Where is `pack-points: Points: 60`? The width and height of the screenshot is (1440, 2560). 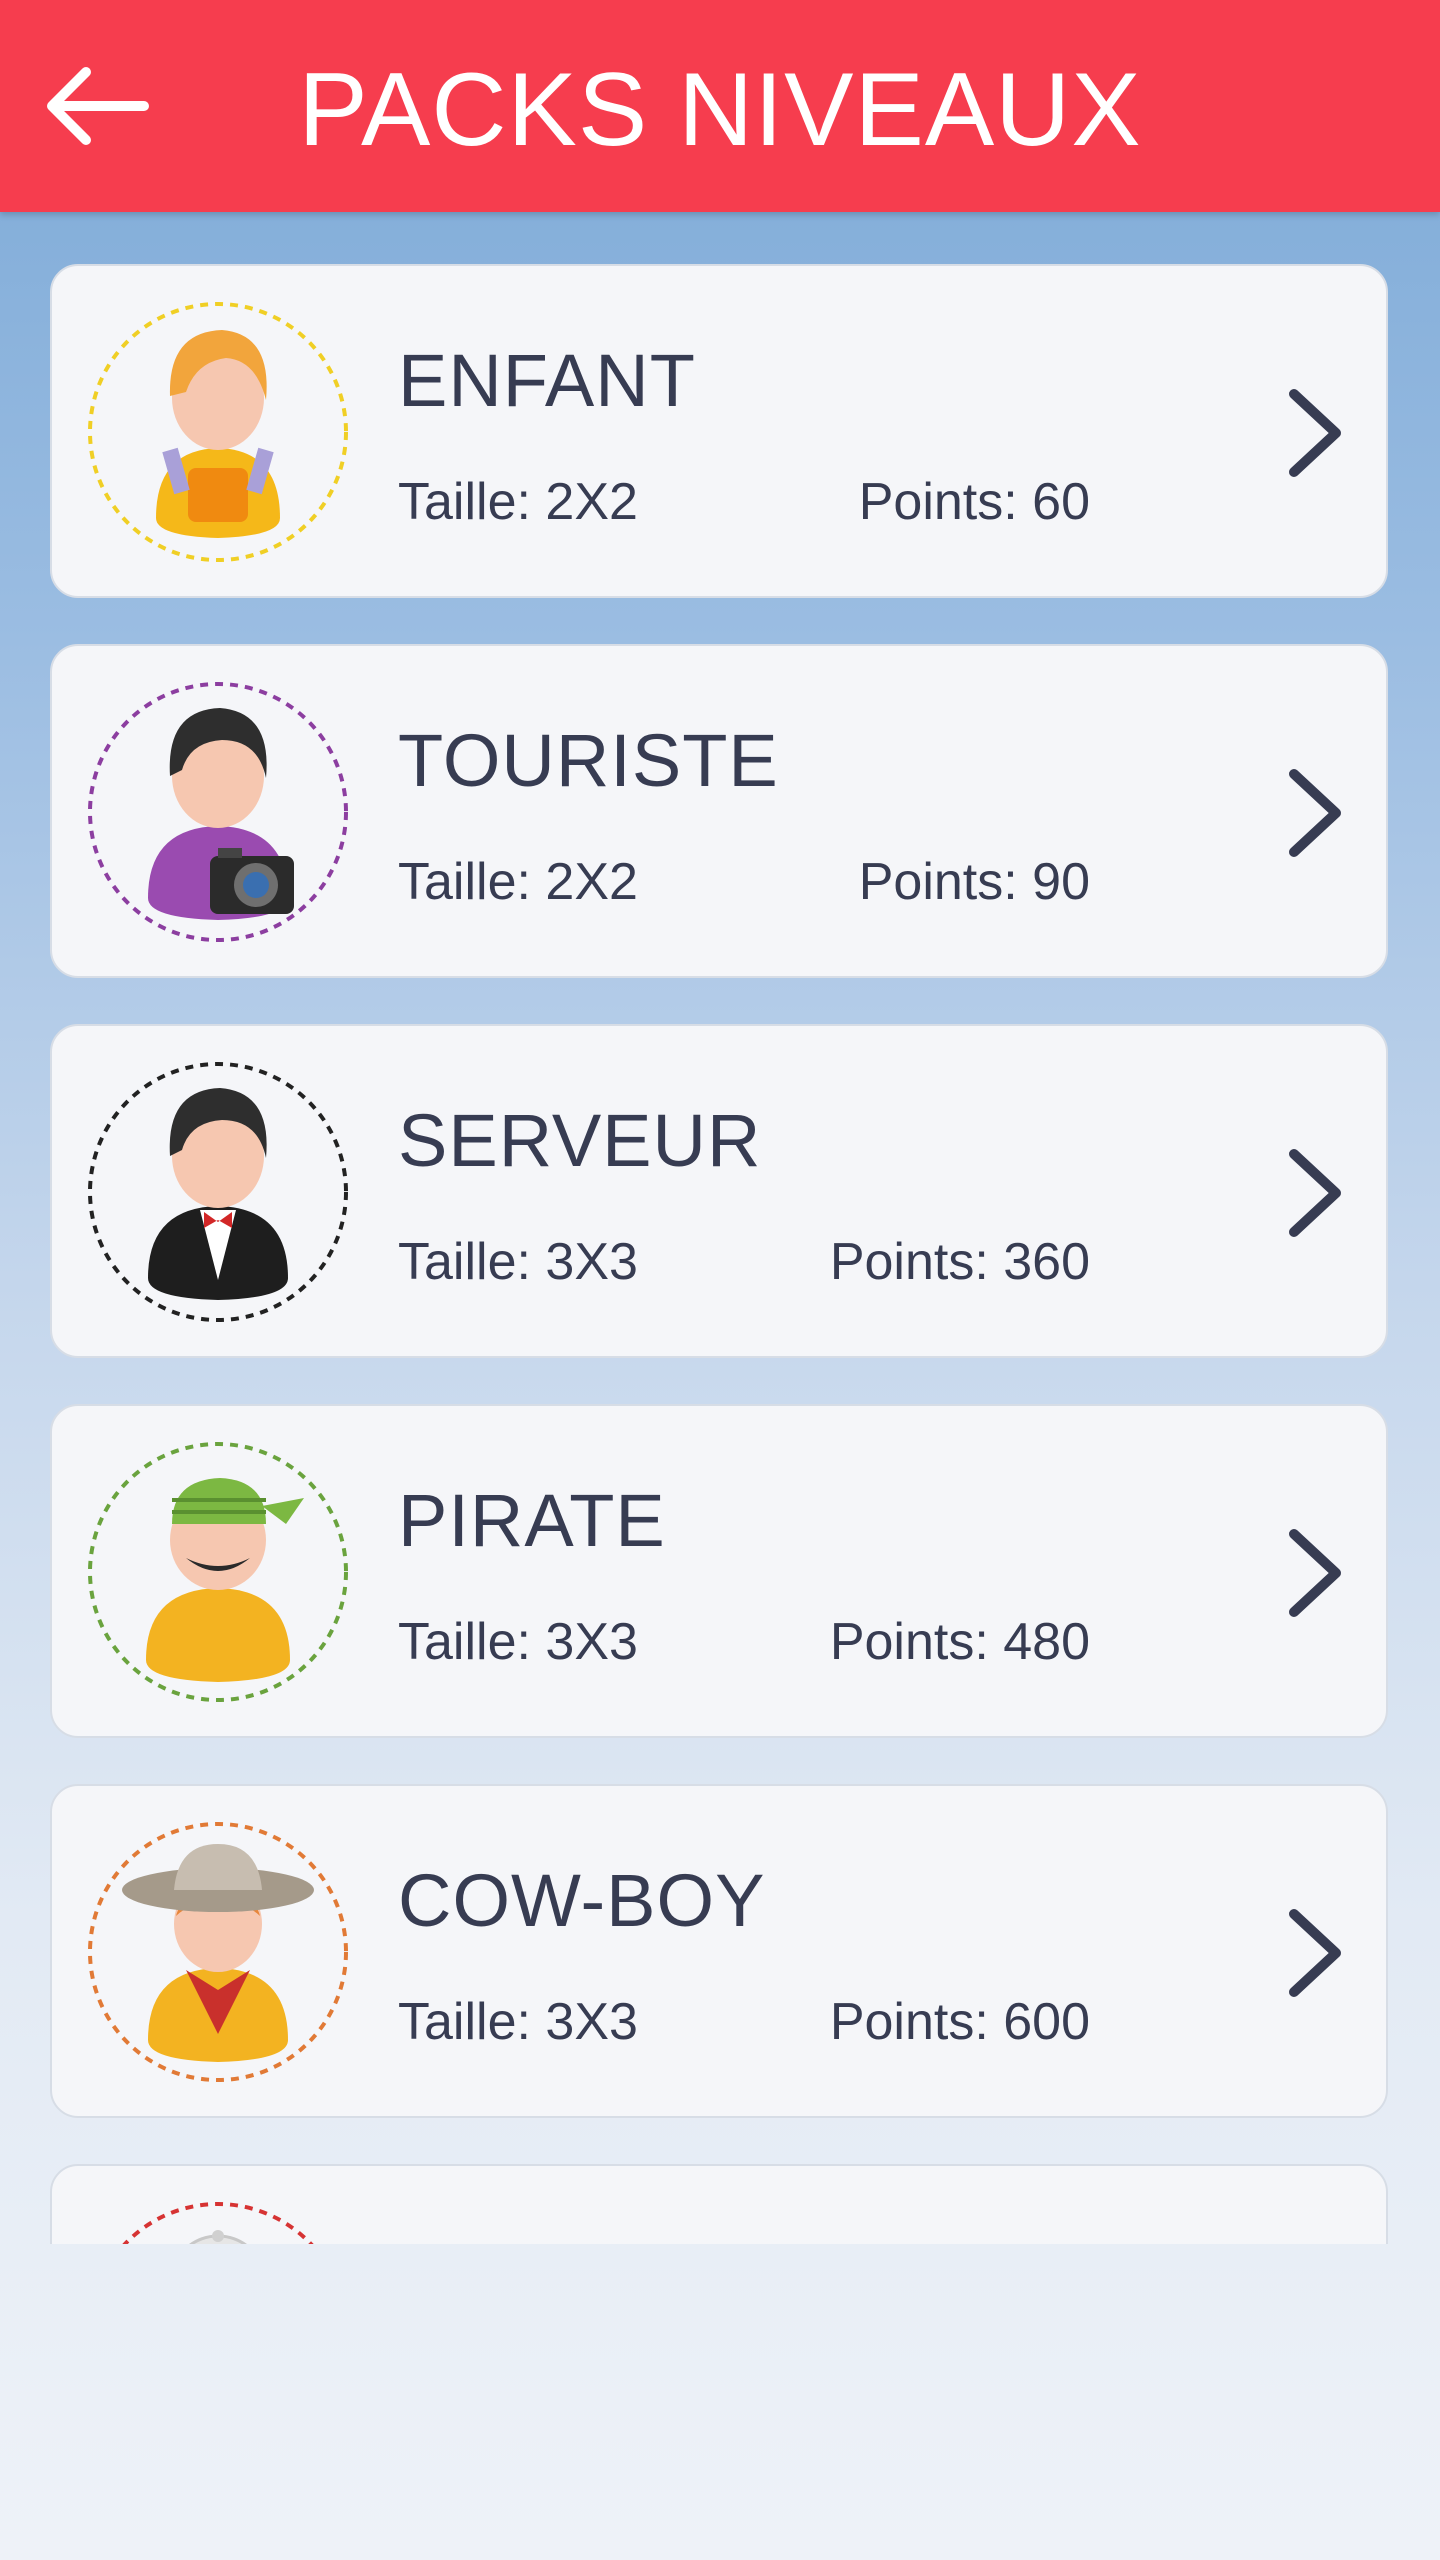 pack-points: Points: 60 is located at coordinates (974, 502).